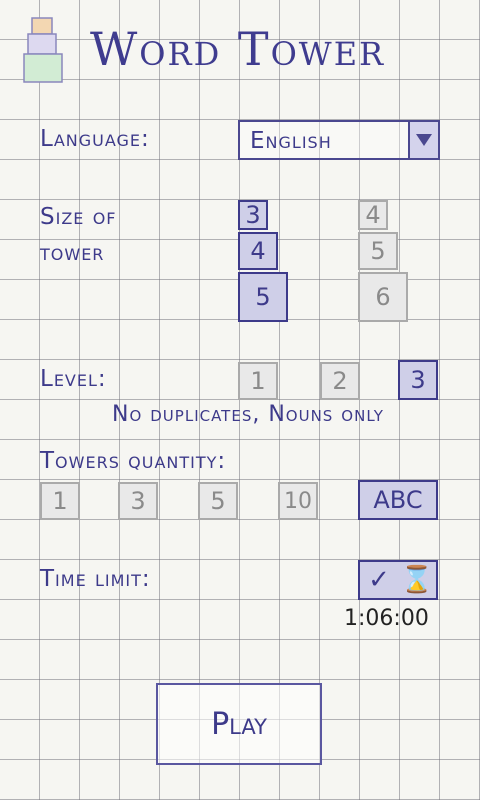  I want to click on size-option-6-alt: 6, so click(383, 297).